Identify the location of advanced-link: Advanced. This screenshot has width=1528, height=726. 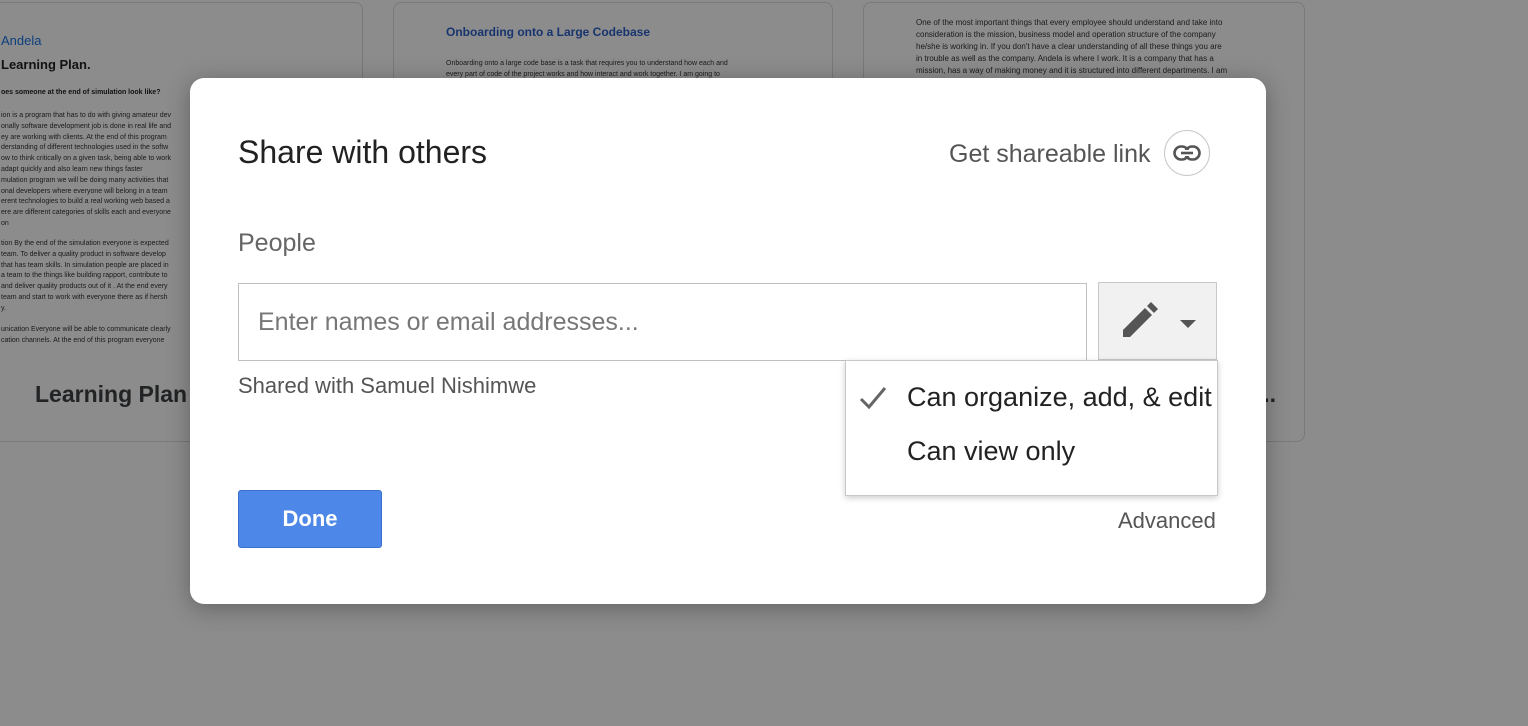
(1167, 521).